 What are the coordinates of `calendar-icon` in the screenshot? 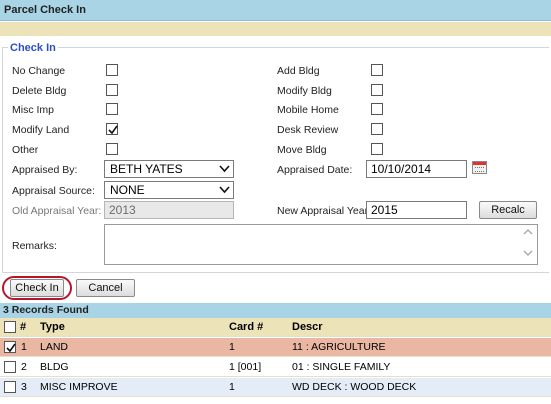 It's located at (479, 167).